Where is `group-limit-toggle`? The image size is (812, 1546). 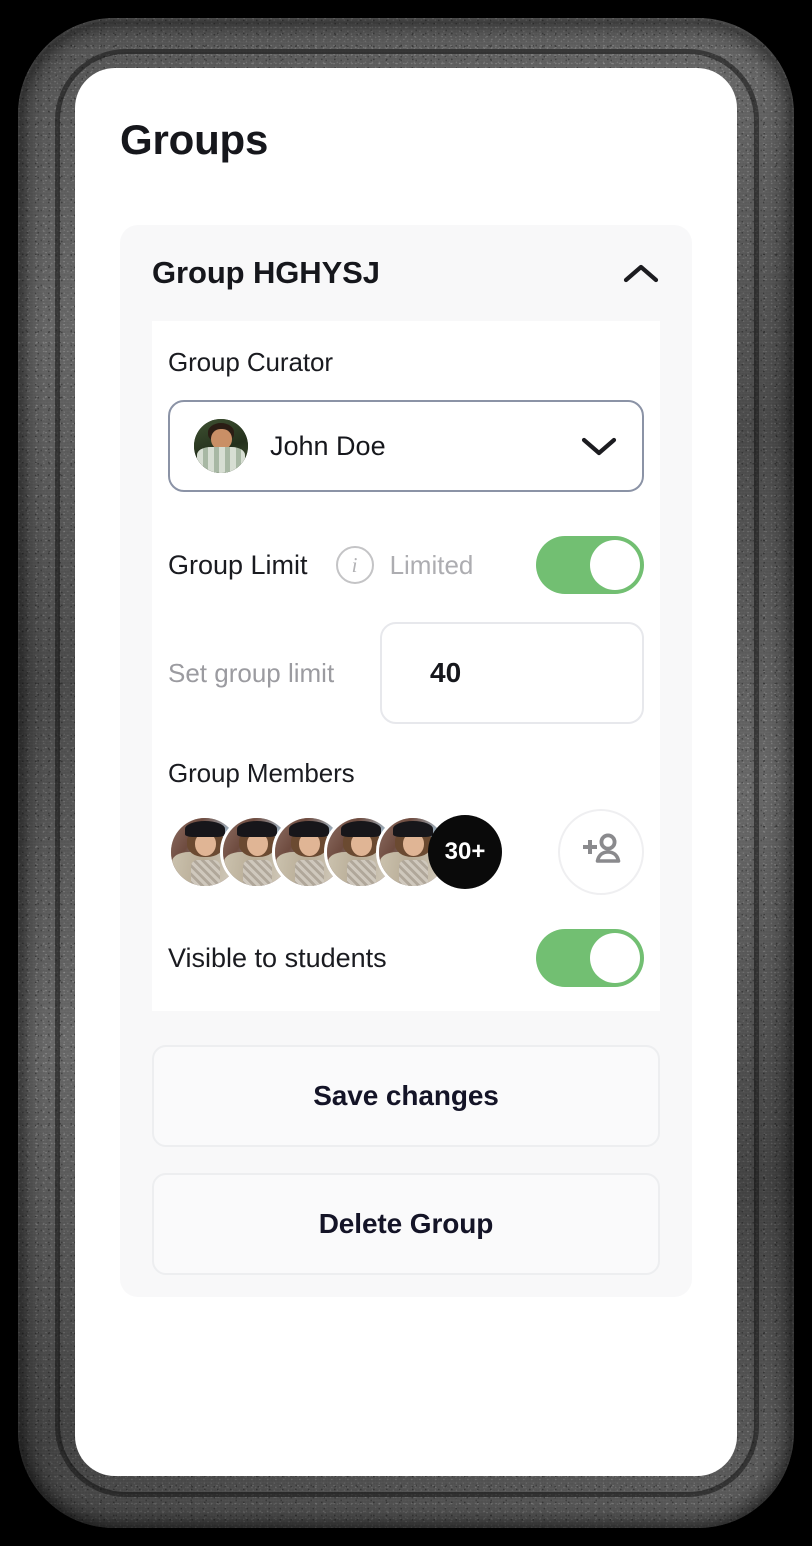
group-limit-toggle is located at coordinates (590, 565).